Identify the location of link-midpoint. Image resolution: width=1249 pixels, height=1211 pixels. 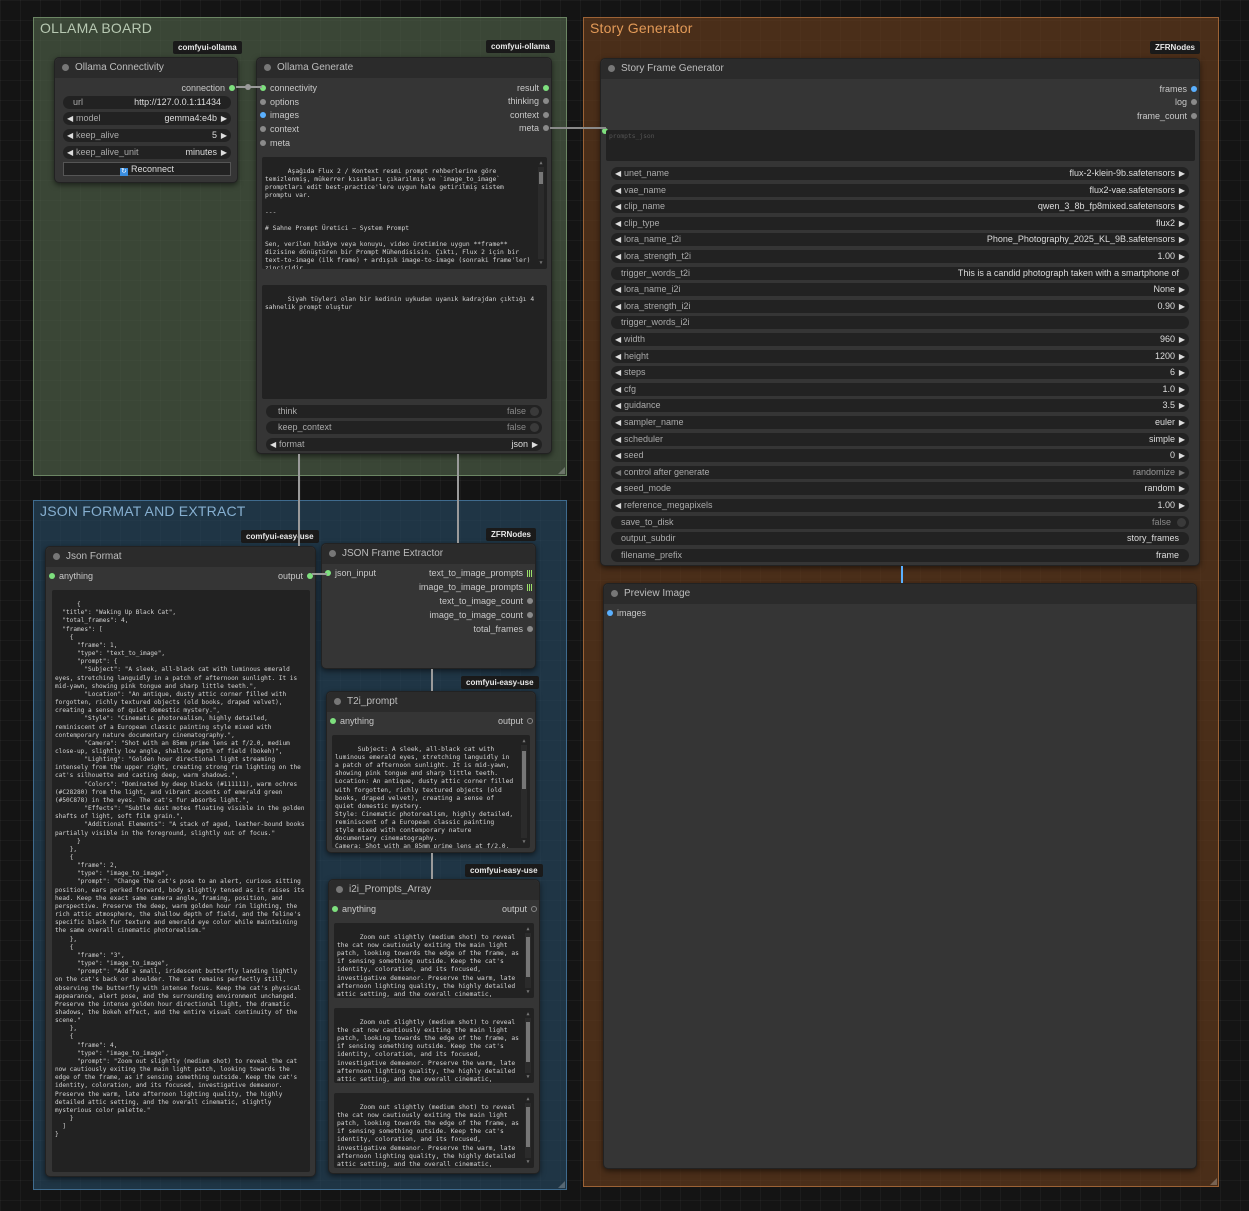
(248, 87).